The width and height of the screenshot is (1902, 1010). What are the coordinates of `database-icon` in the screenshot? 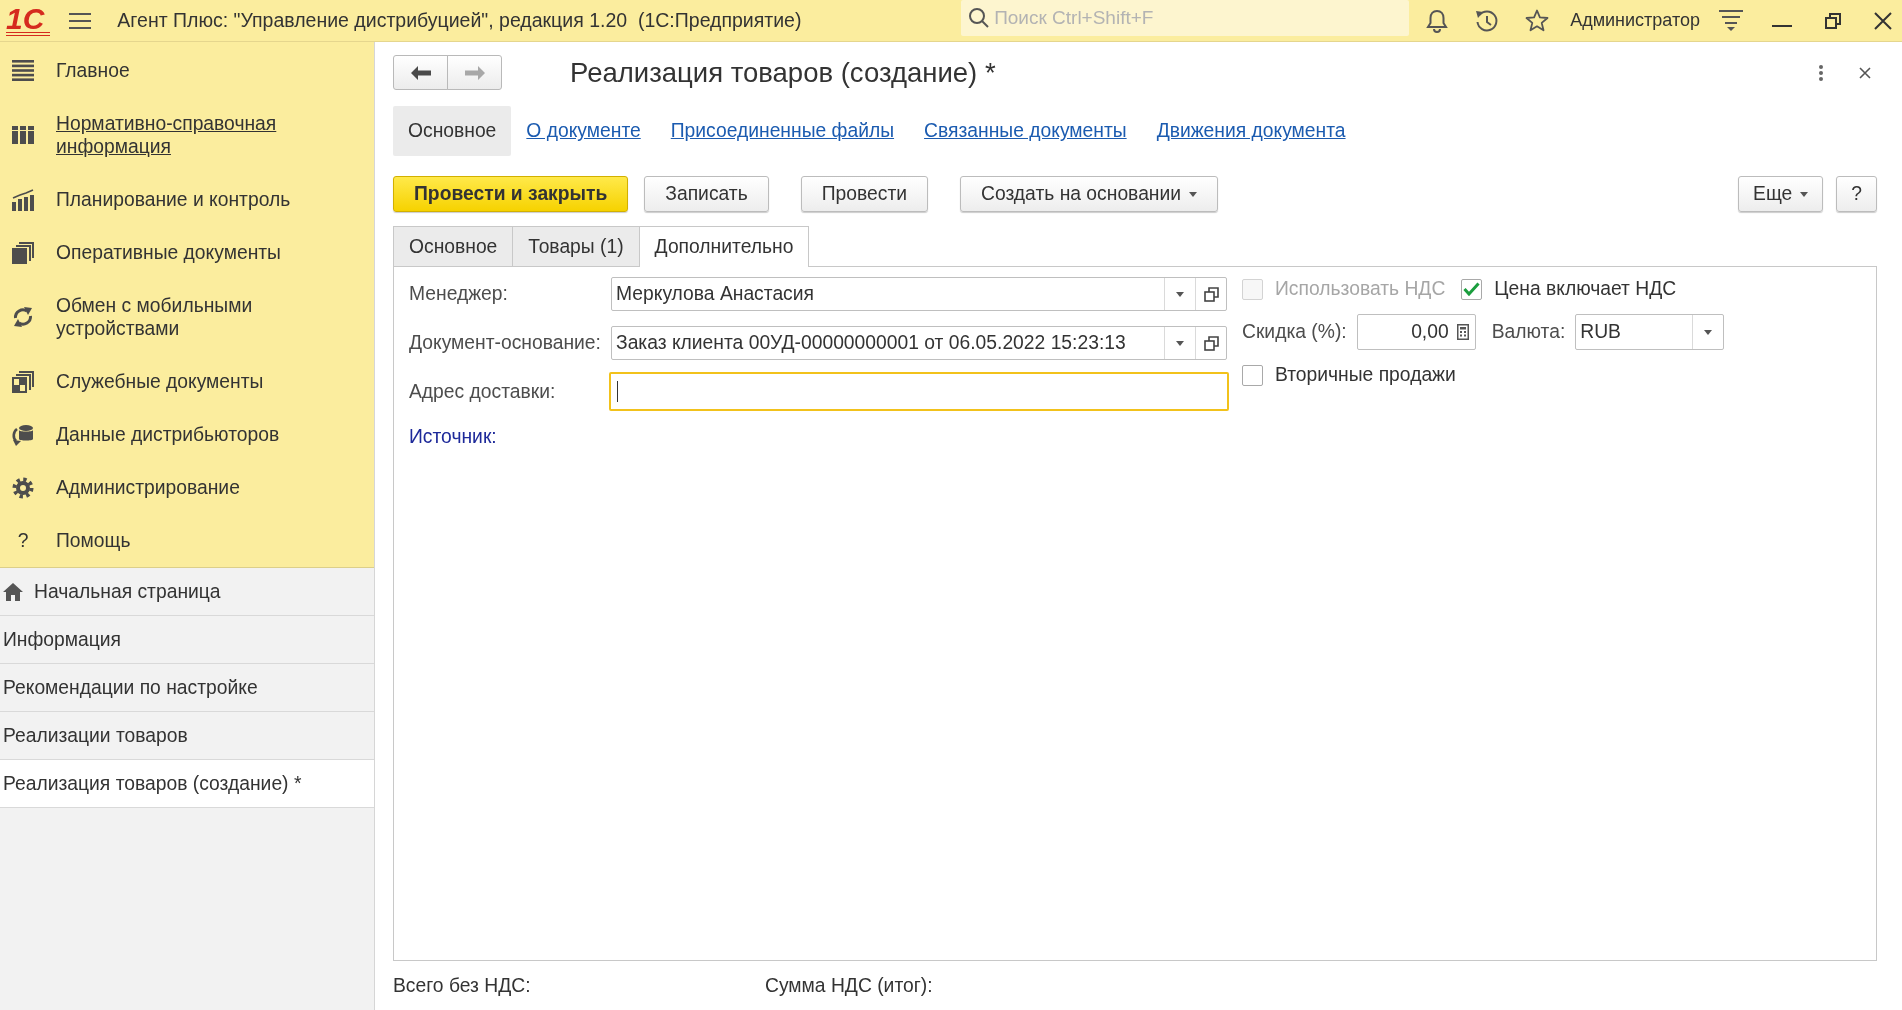 It's located at (23, 434).